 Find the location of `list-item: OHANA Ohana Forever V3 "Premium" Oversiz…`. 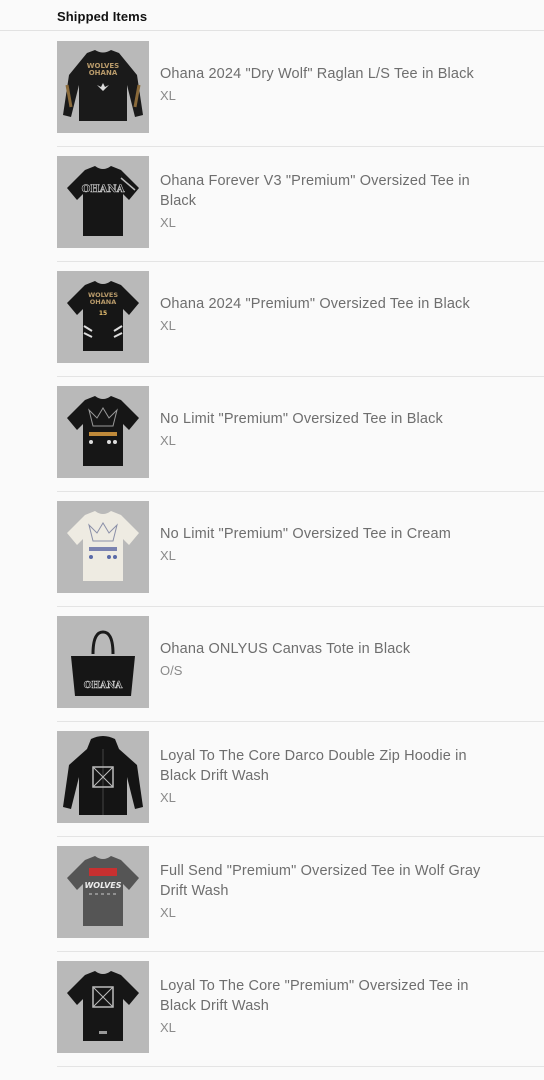

list-item: OHANA Ohana Forever V3 "Premium" Oversiz… is located at coordinates (300, 204).